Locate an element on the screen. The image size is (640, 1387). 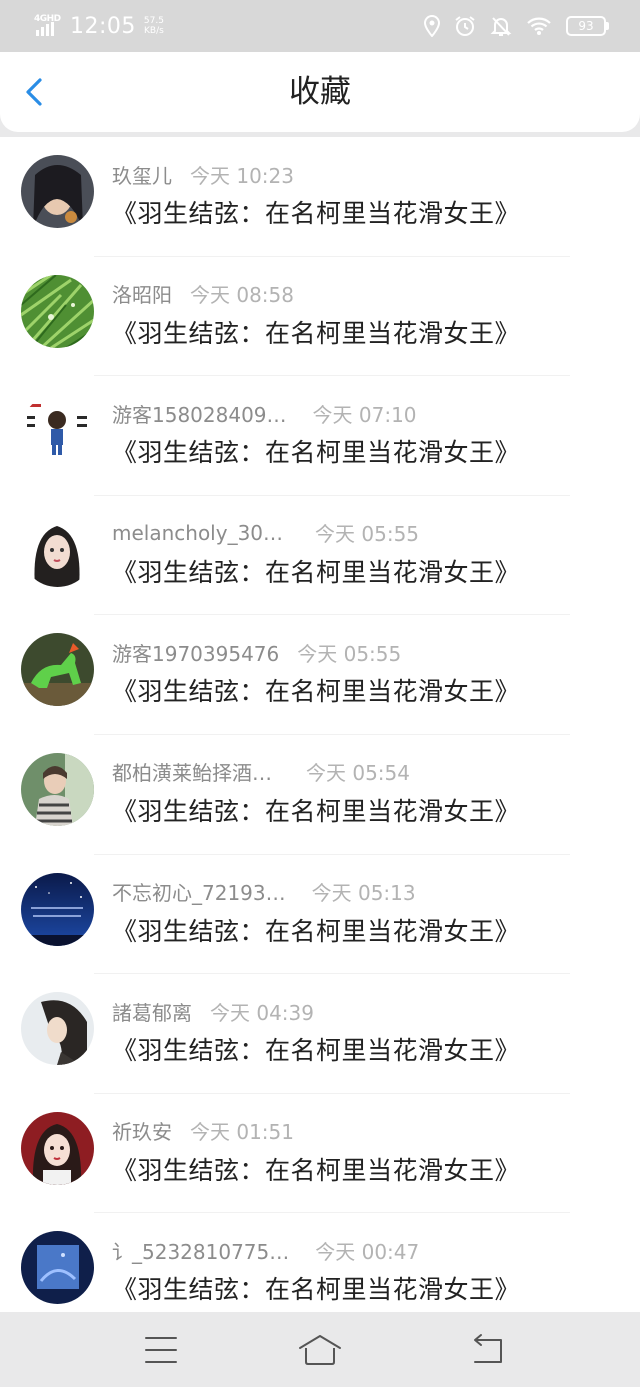
timestamp: 今天 08:58 is located at coordinates (242, 295).